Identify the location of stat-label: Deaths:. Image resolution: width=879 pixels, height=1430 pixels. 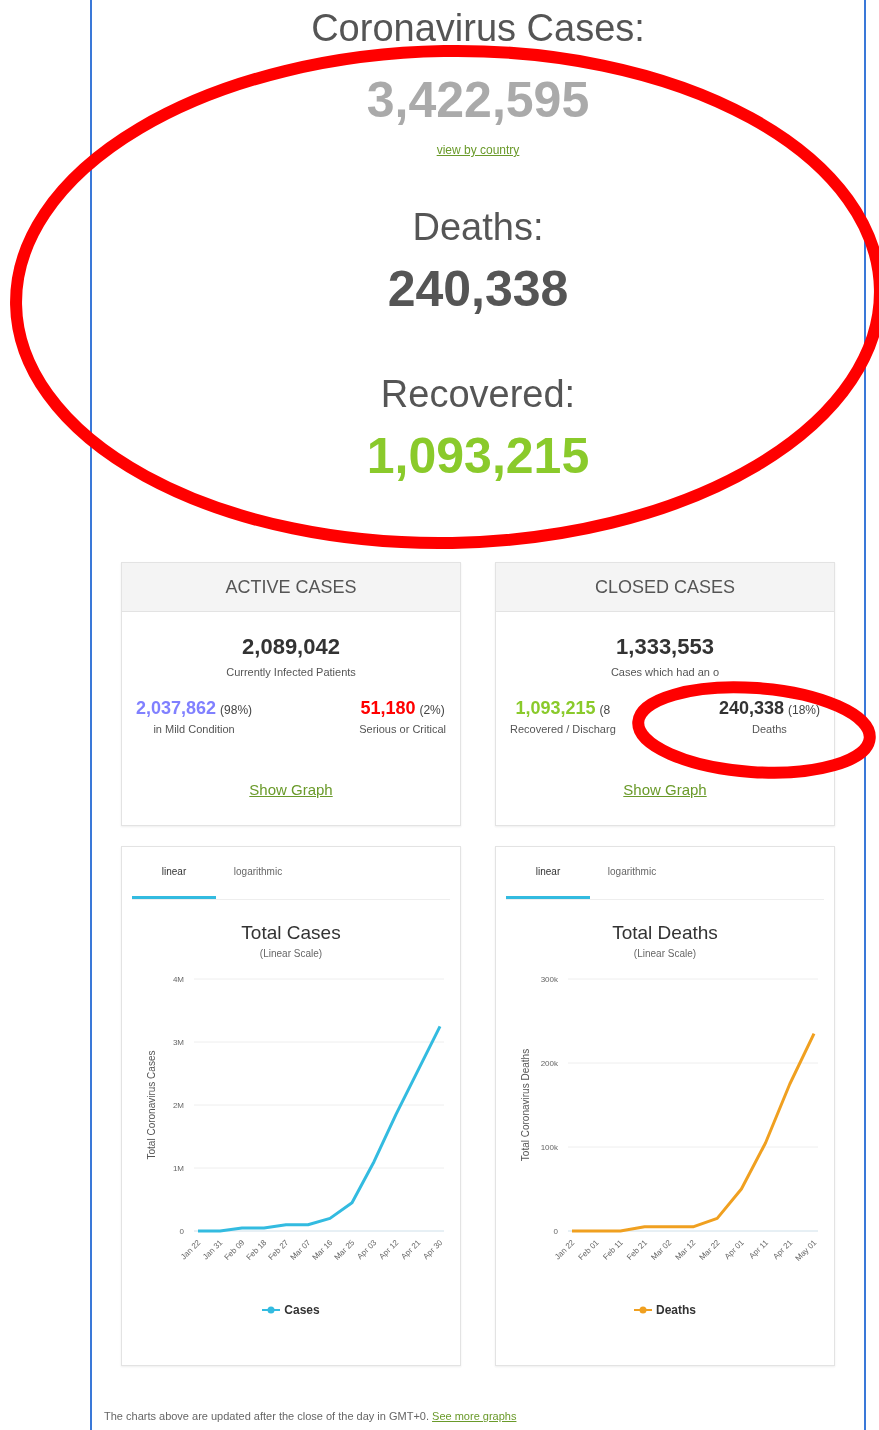
(478, 227).